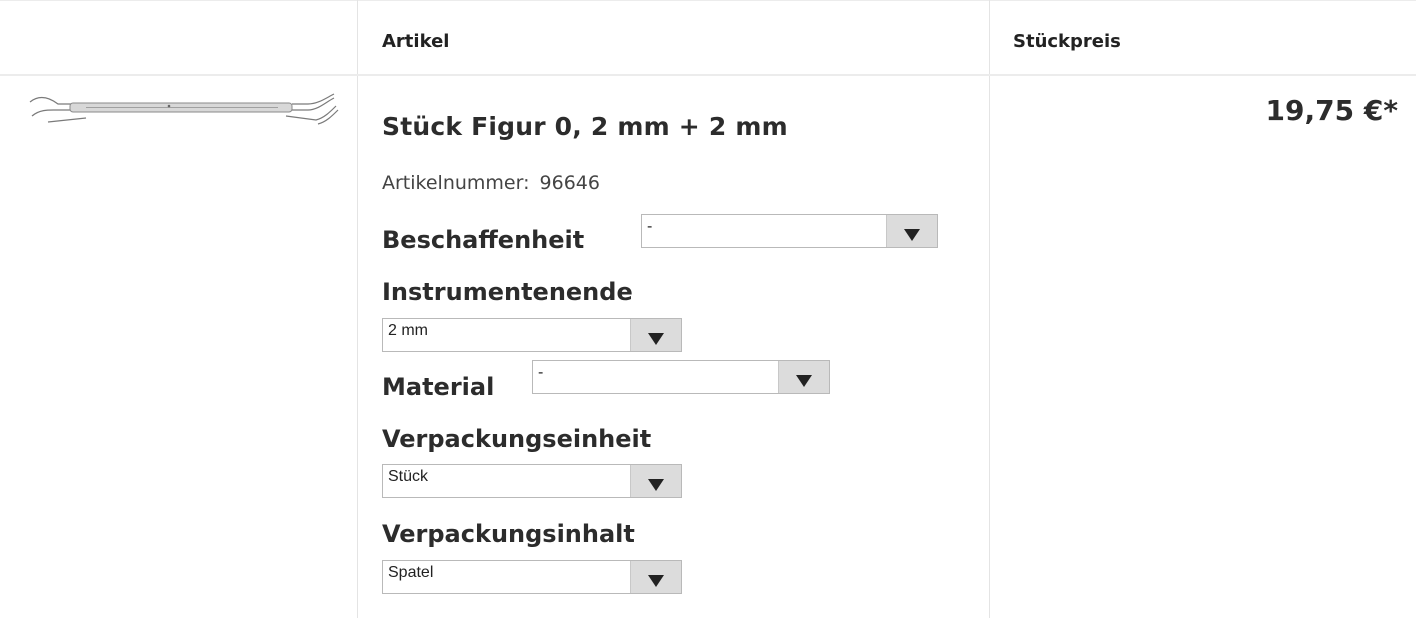  Describe the element at coordinates (532, 481) in the screenshot. I see `verpackungseinheit-select: Stück` at that location.